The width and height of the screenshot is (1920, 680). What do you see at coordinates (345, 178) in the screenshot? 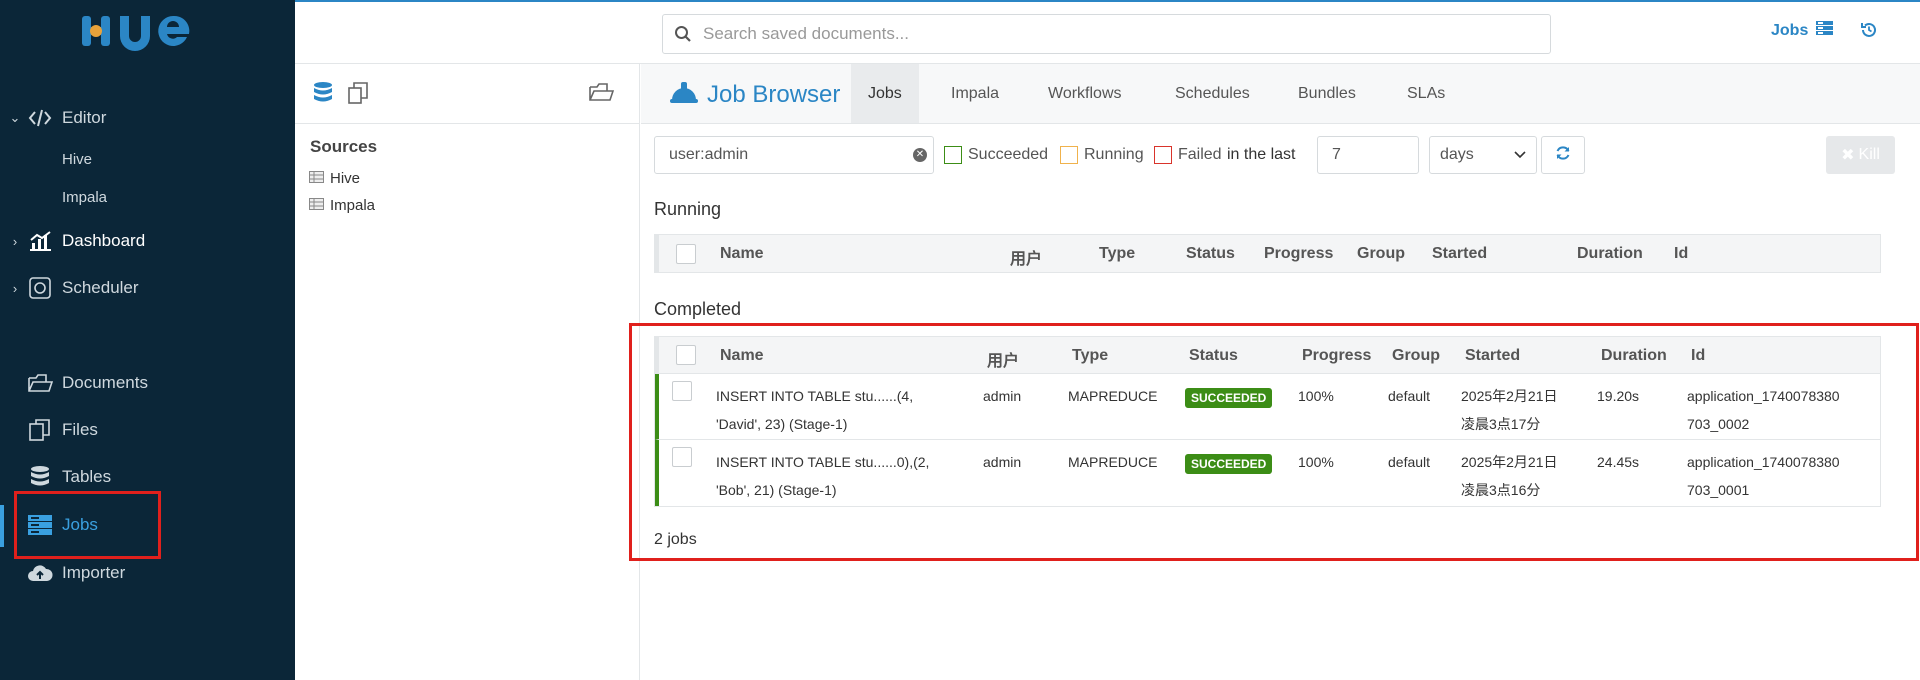
I see `source-hive-label: Hive` at bounding box center [345, 178].